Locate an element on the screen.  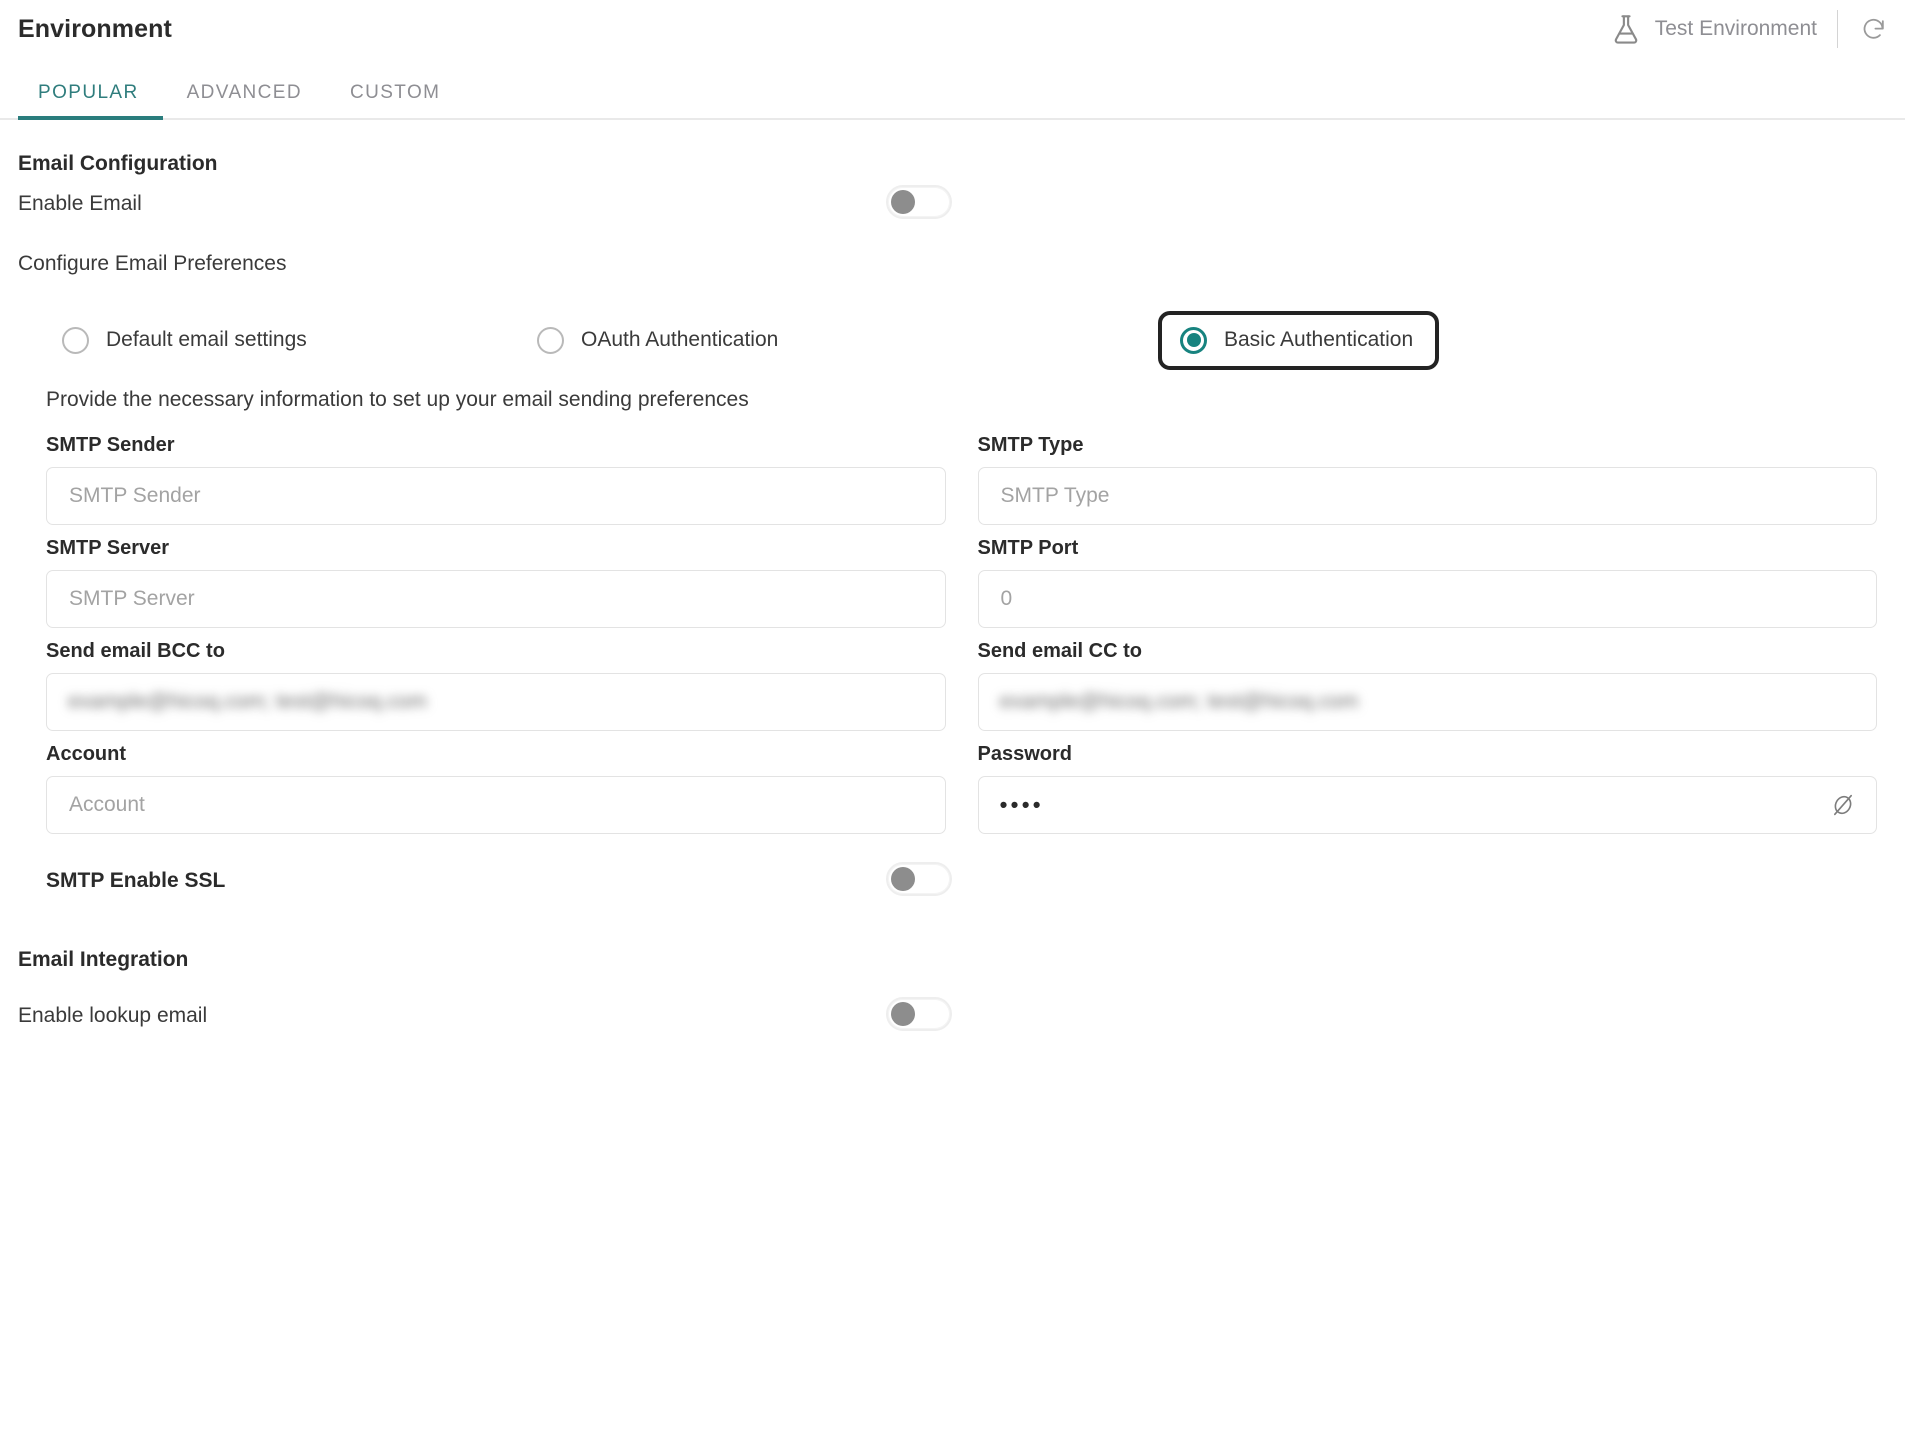
tab-advanced: ADVANCED is located at coordinates (244, 100).